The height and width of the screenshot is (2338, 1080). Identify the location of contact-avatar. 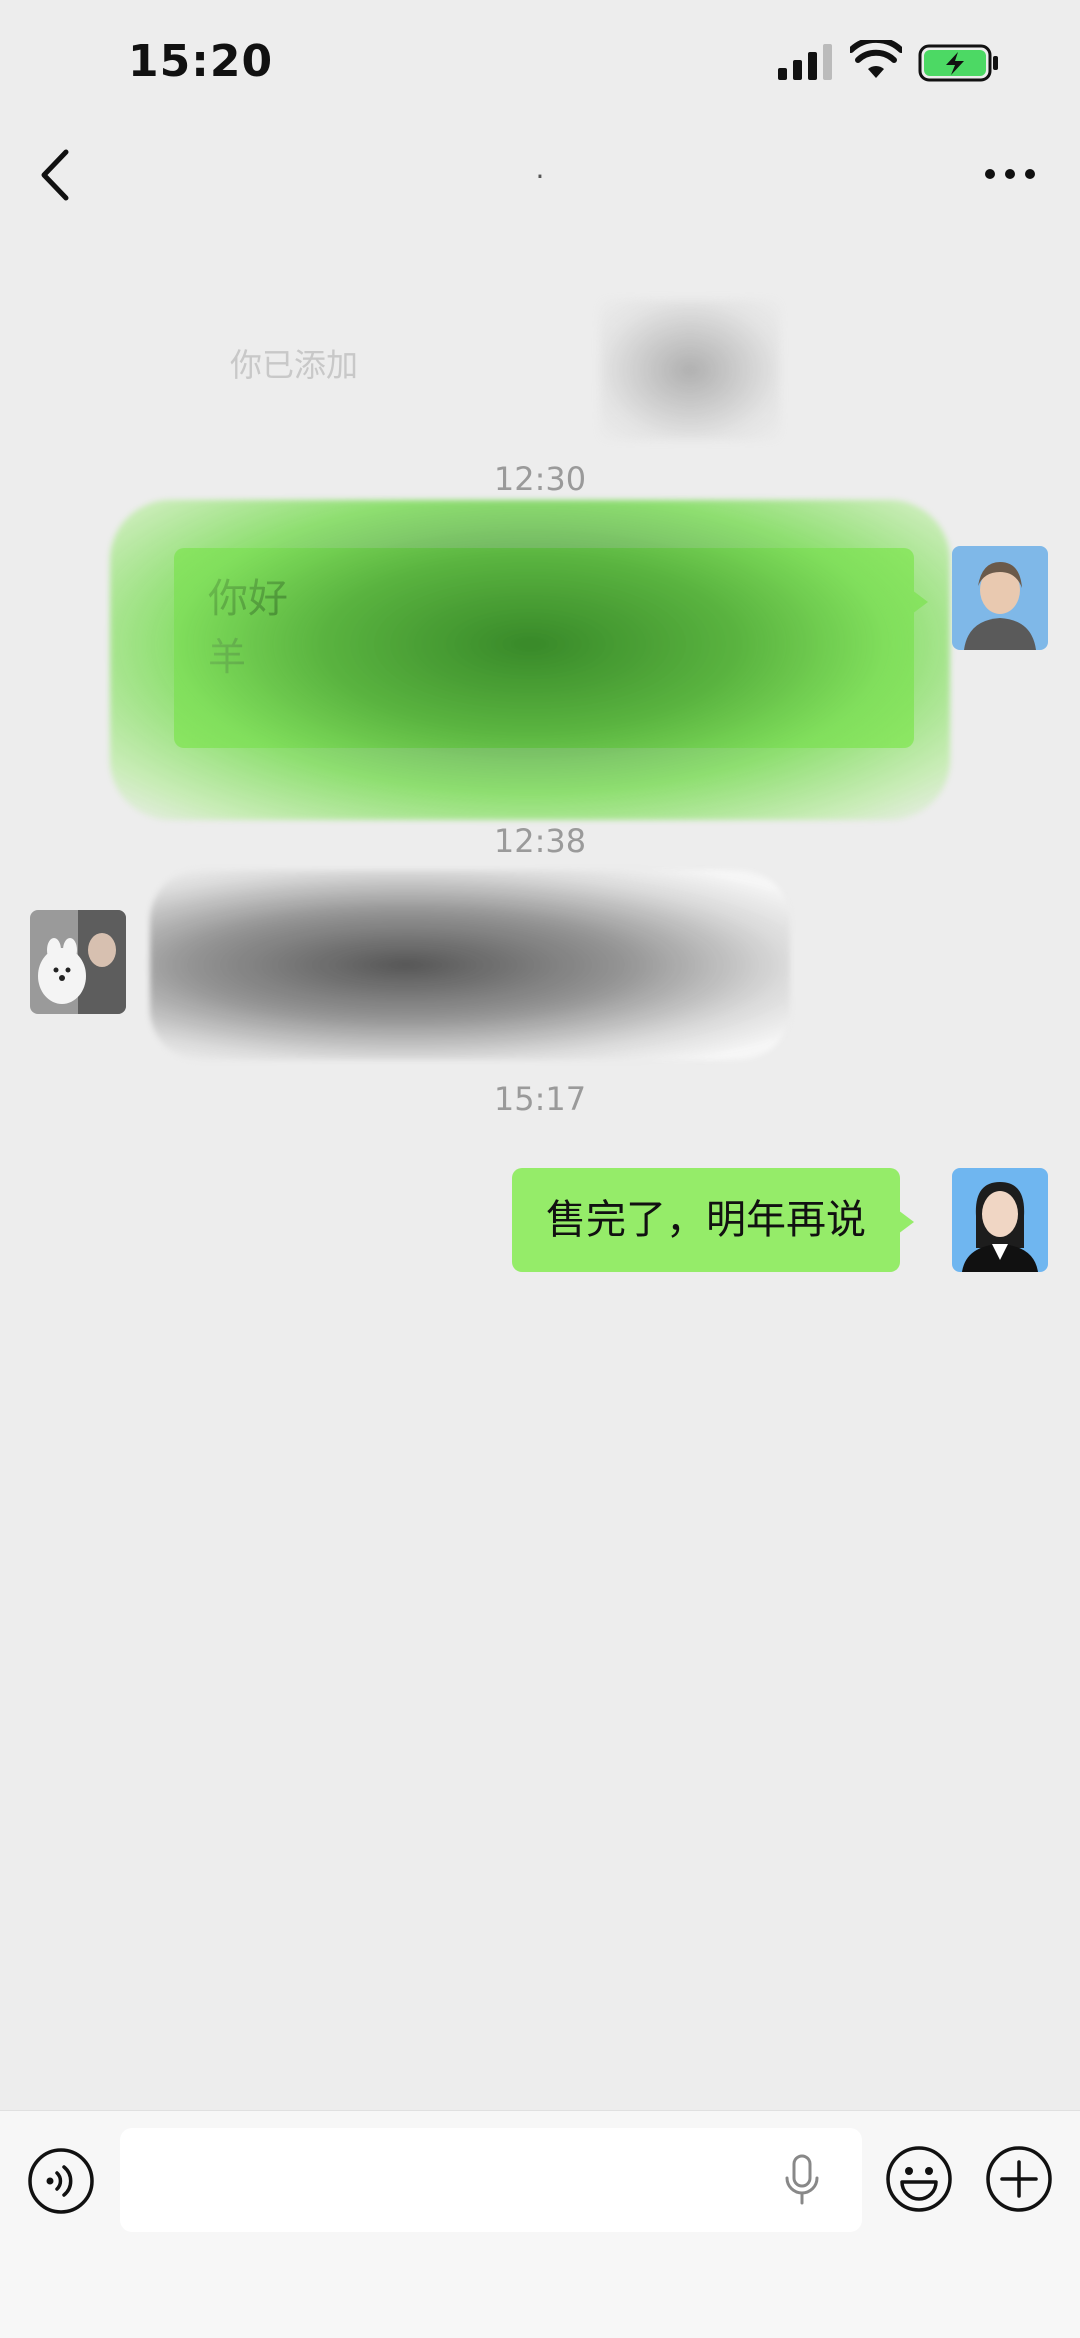
(78, 962).